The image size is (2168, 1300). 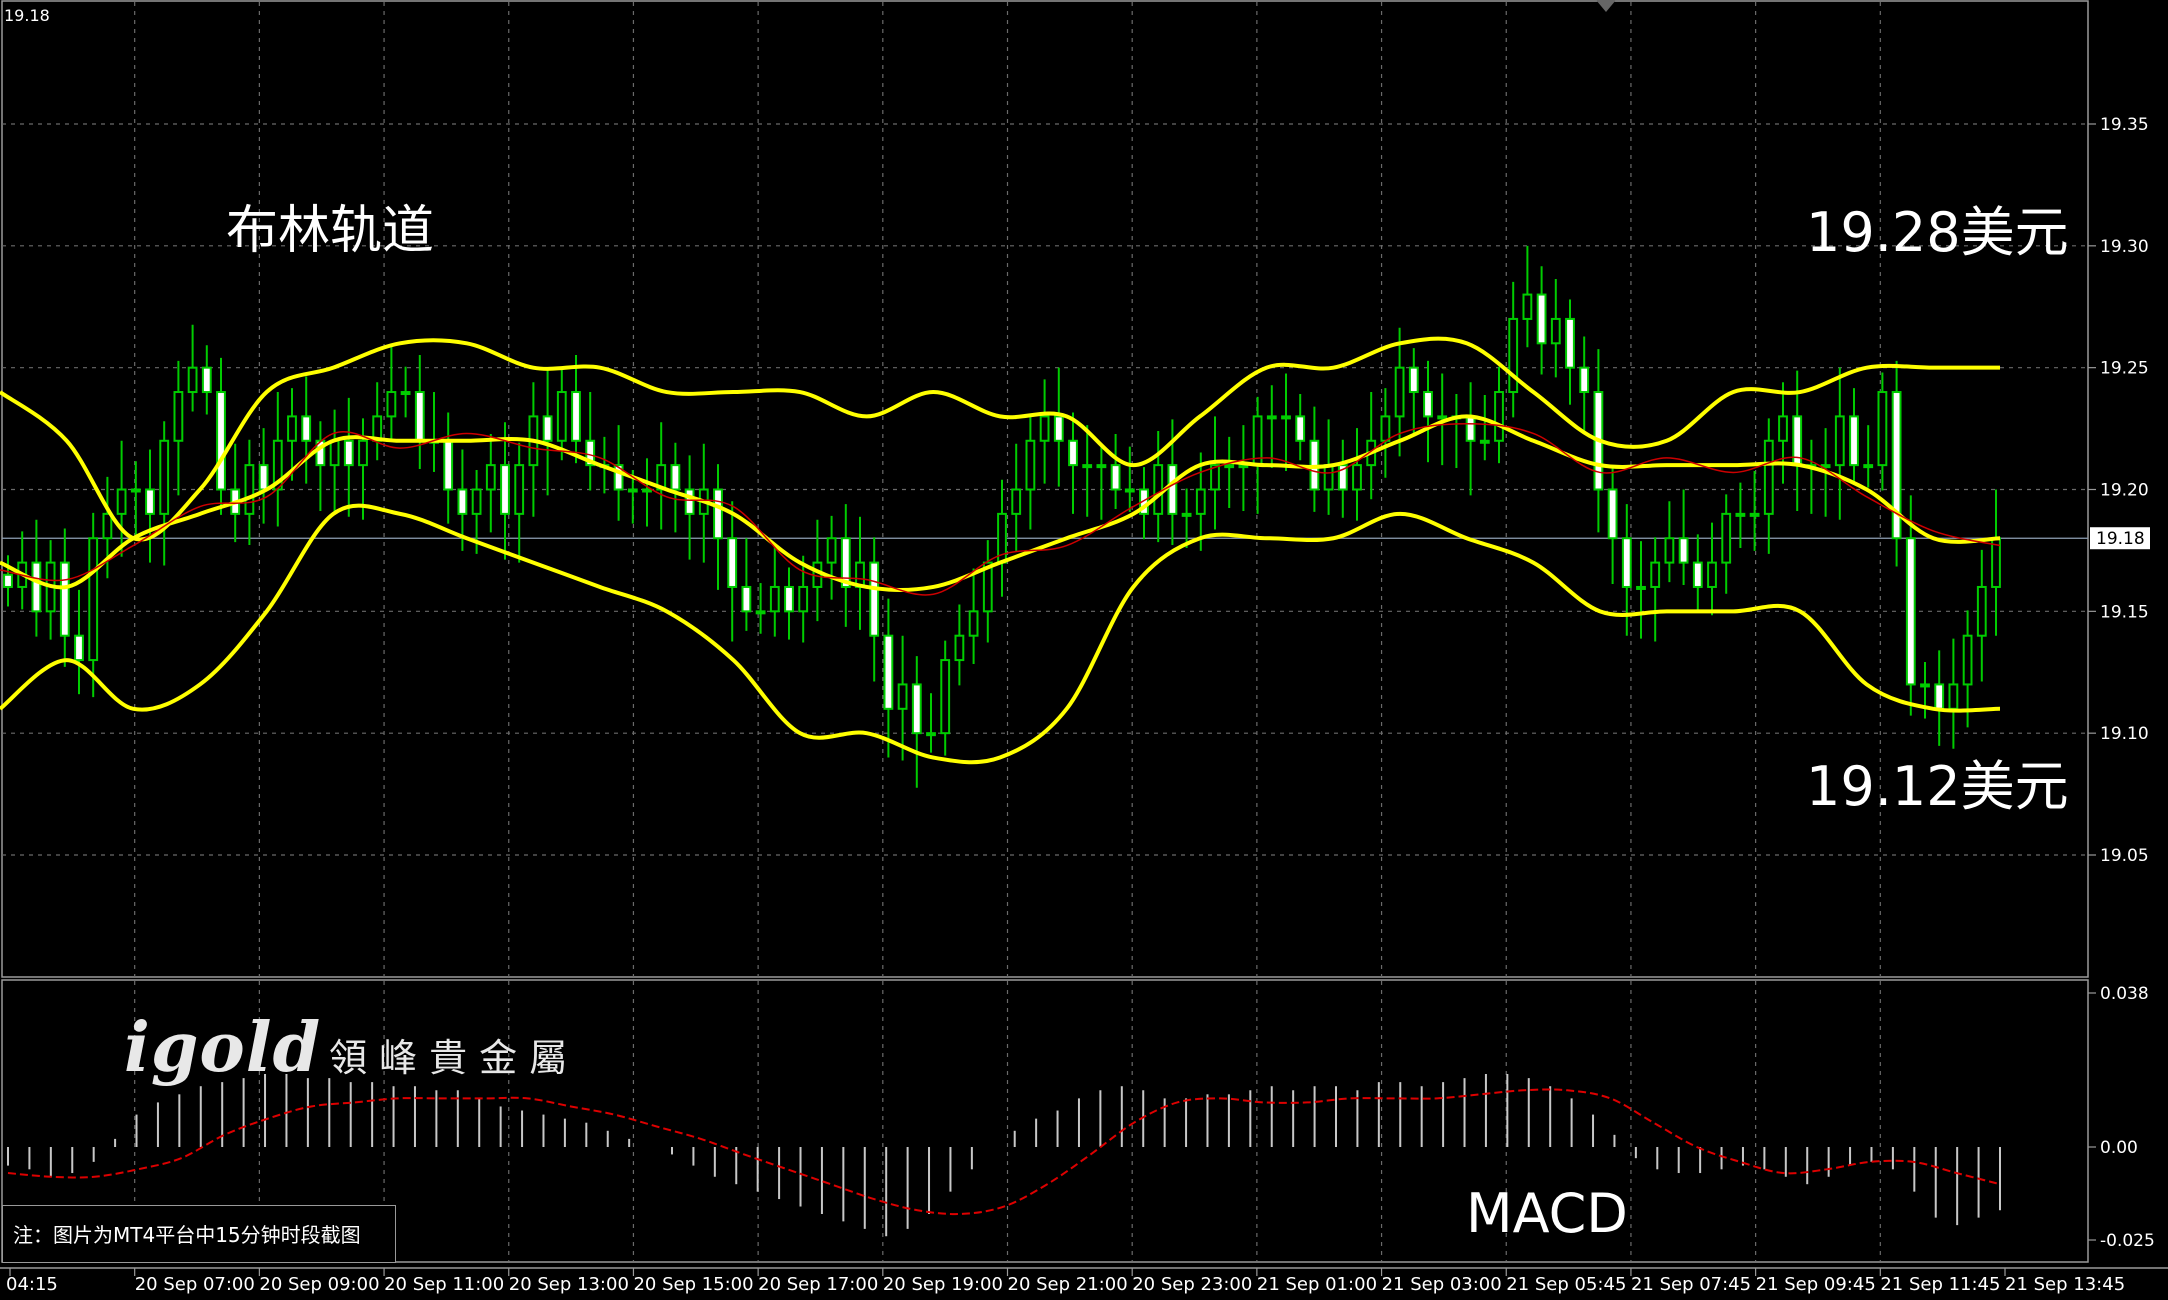 What do you see at coordinates (1937, 786) in the screenshot?
I see `annotation-low-price: 19.12美元` at bounding box center [1937, 786].